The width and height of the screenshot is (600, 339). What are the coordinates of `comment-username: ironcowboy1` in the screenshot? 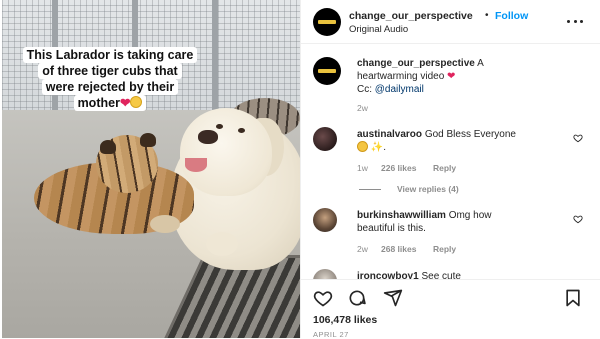 It's located at (388, 275).